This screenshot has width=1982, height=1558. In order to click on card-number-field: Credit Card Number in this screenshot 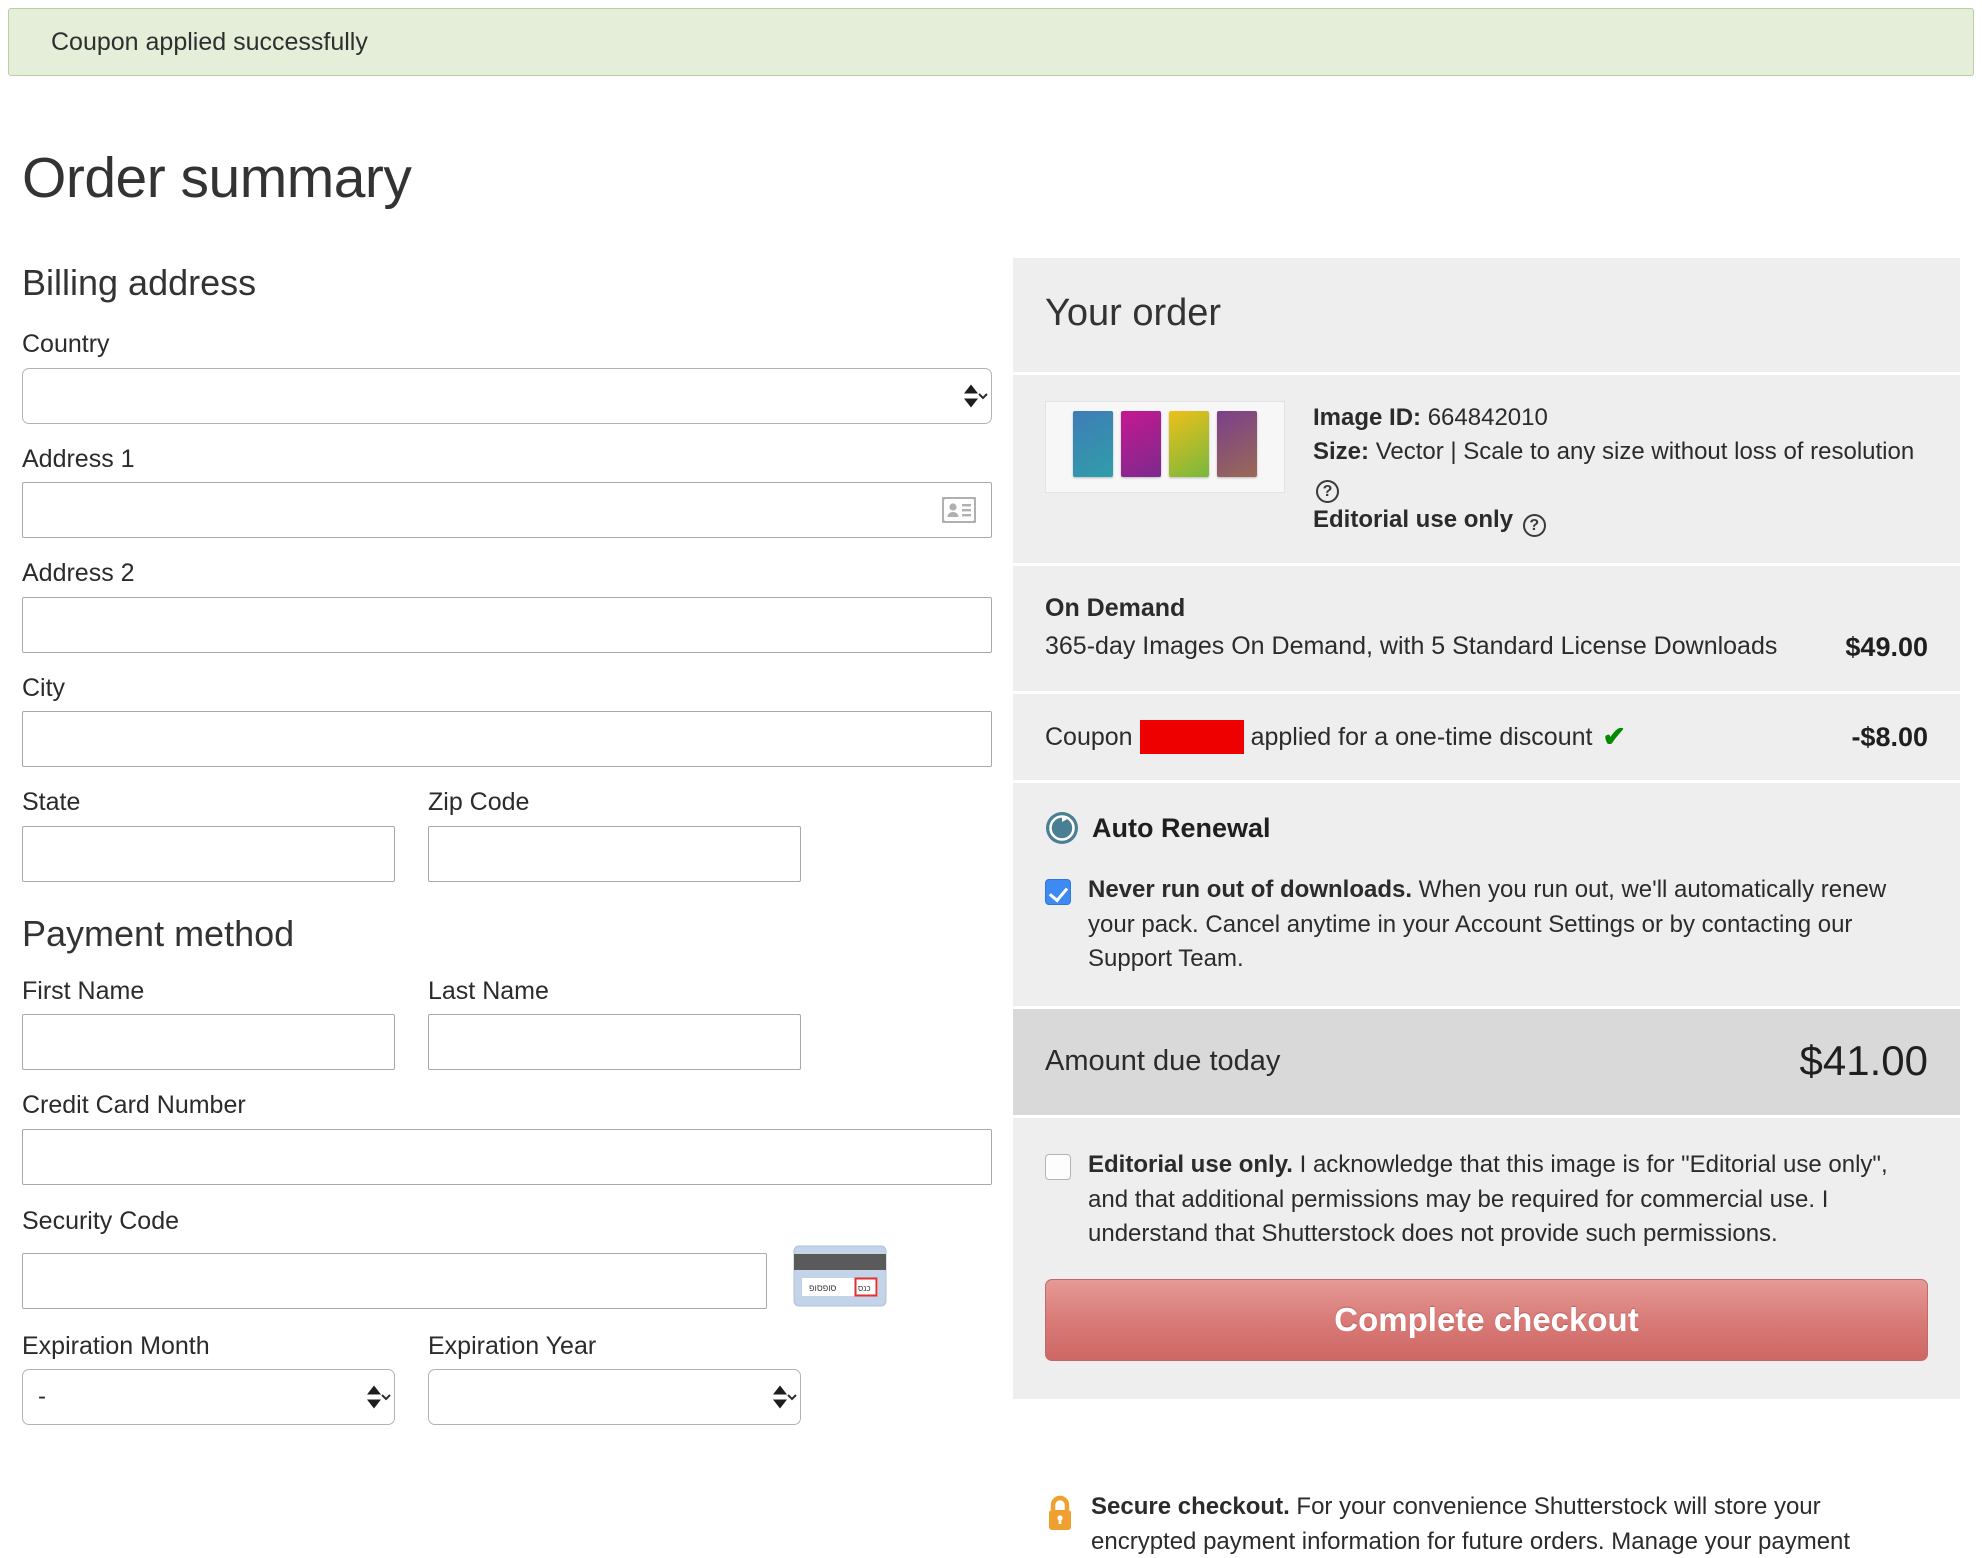, I will do `click(507, 1138)`.